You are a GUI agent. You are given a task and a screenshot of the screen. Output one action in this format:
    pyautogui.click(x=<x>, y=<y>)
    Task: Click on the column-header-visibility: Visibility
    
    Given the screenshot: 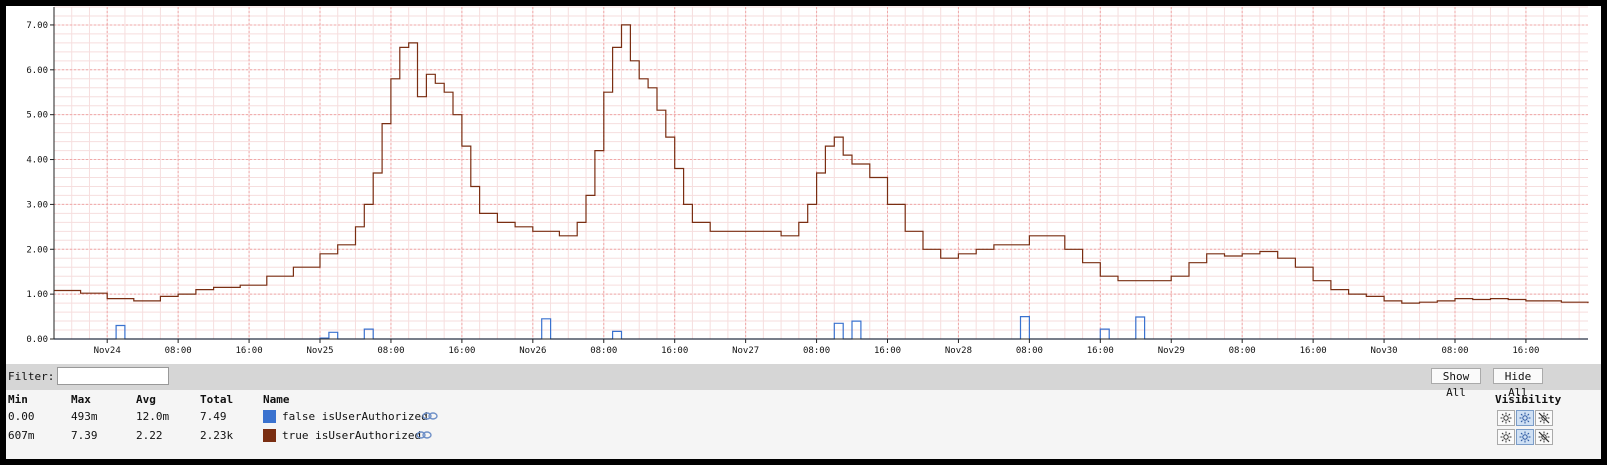 What is the action you would take?
    pyautogui.click(x=1528, y=399)
    